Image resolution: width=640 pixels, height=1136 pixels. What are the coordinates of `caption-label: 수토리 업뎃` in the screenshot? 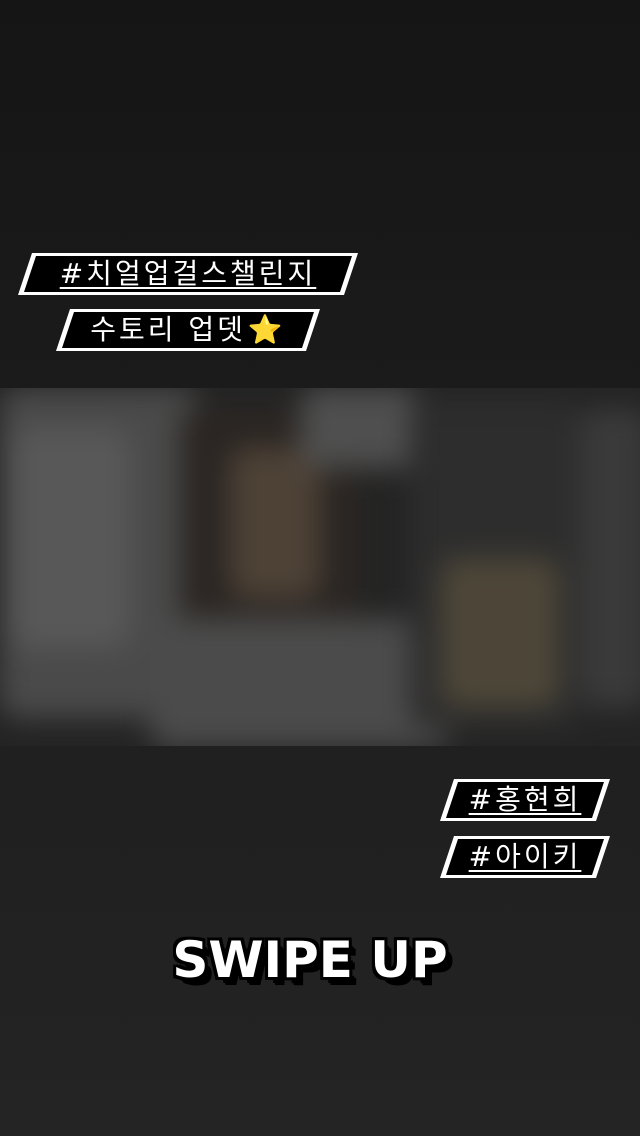 It's located at (168, 329).